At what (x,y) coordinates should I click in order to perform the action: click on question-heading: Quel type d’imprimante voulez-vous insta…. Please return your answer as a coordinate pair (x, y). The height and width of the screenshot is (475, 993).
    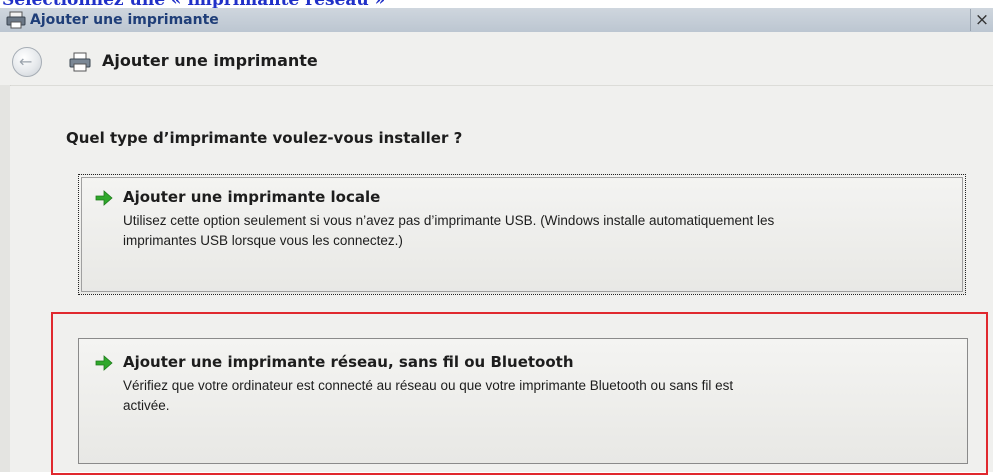
    Looking at the image, I should click on (264, 138).